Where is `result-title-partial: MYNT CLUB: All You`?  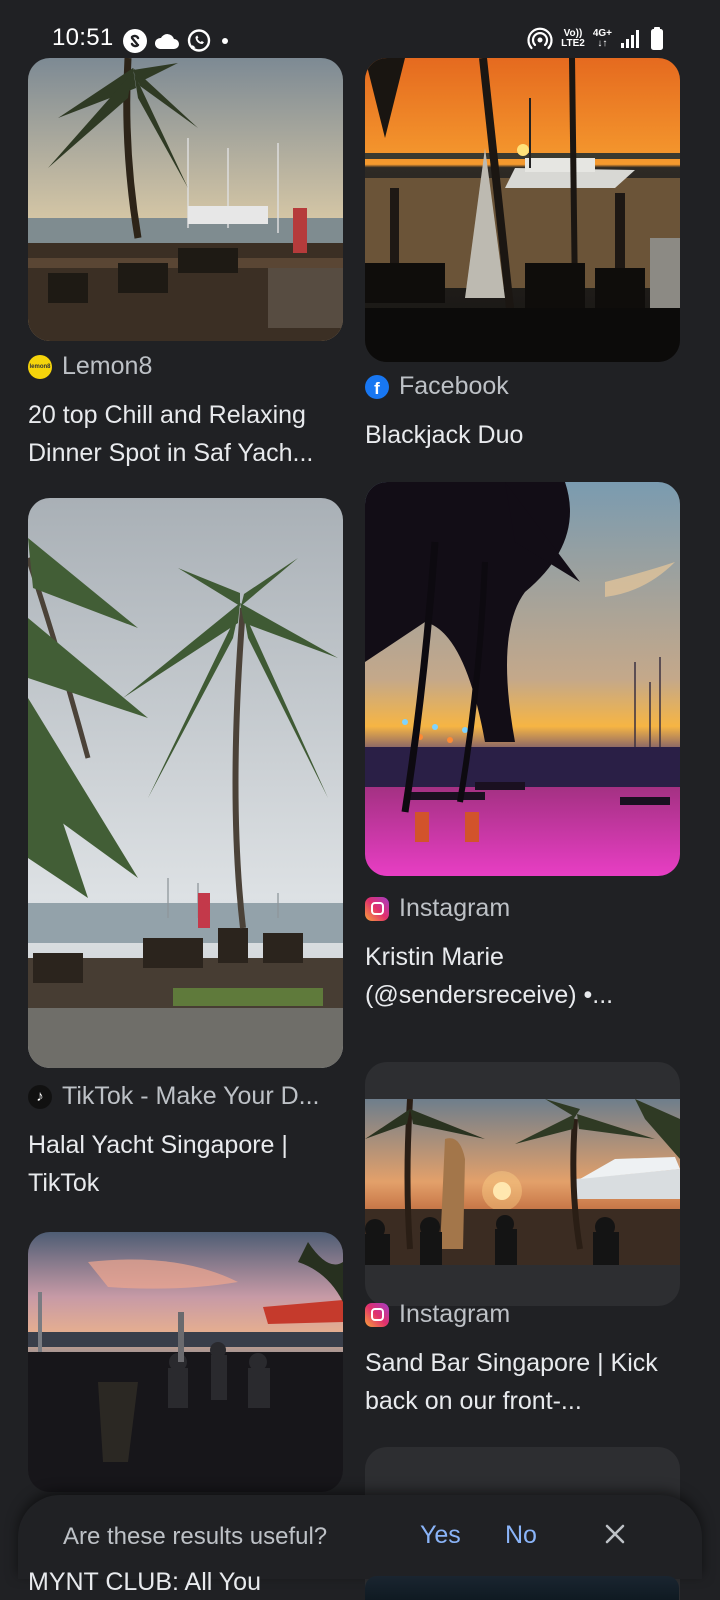
result-title-partial: MYNT CLUB: All You is located at coordinates (144, 1582).